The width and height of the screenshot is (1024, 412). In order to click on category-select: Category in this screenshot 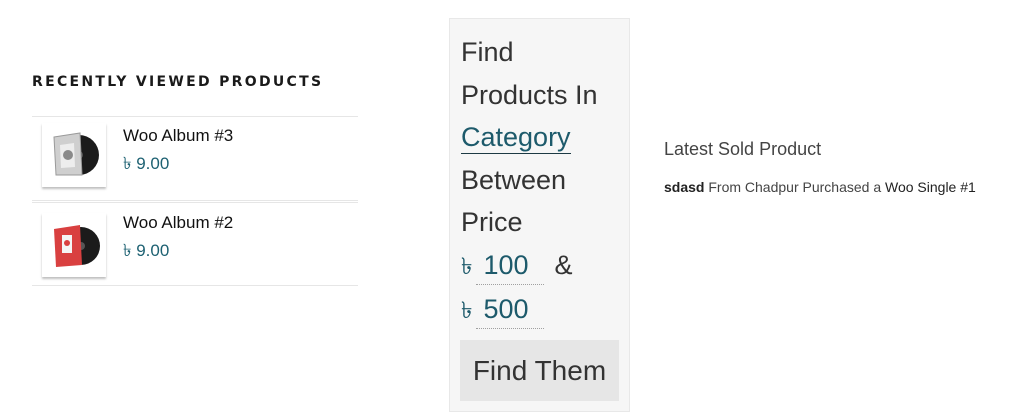, I will do `click(516, 138)`.